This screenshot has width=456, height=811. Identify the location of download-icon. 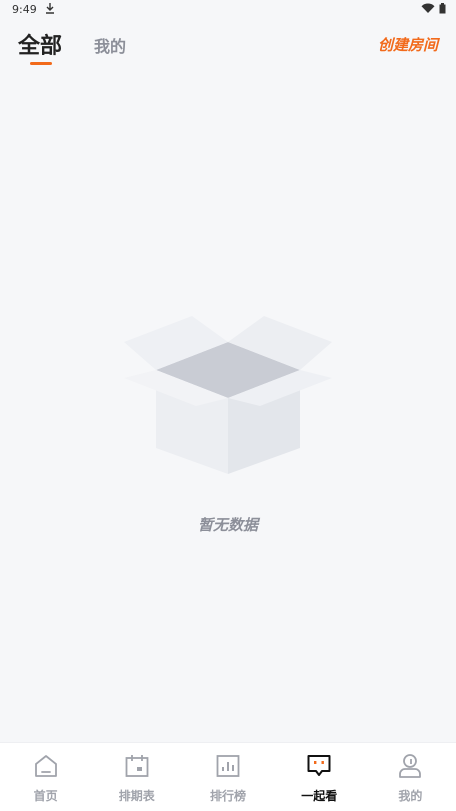
(50, 9).